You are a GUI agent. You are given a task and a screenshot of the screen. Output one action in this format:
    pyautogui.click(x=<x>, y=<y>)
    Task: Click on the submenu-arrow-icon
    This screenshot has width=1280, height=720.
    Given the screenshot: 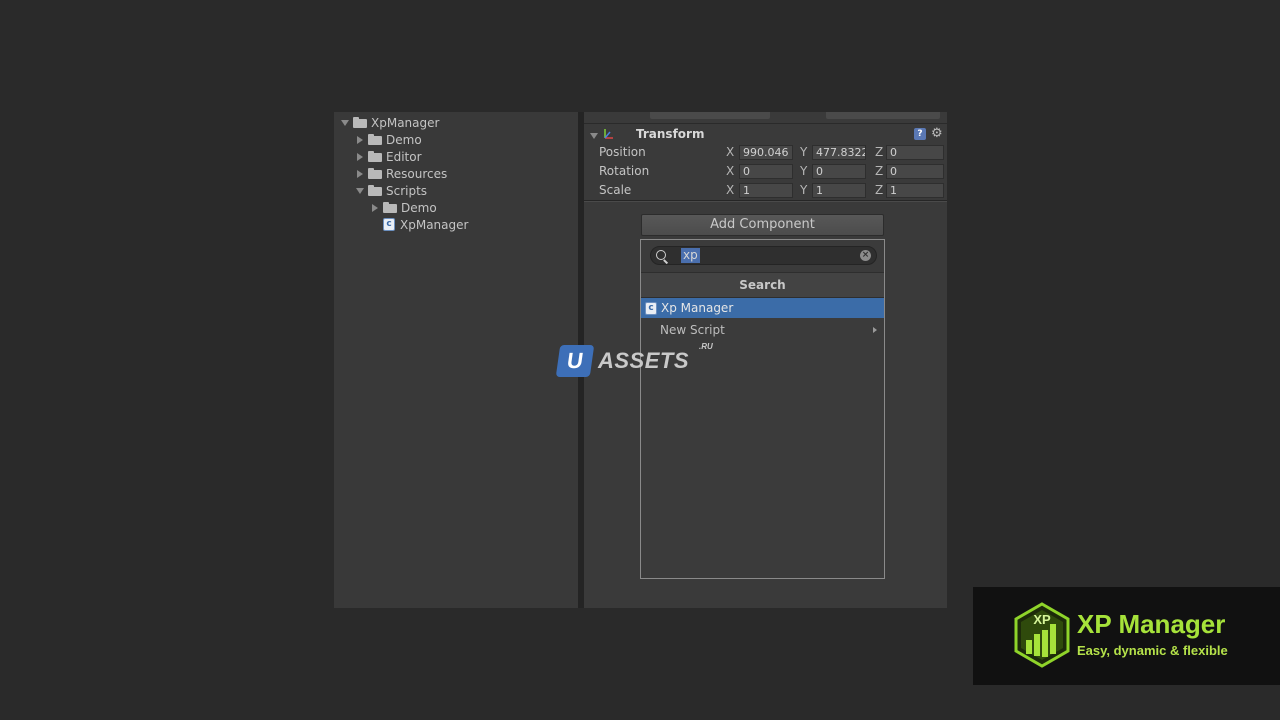 What is the action you would take?
    pyautogui.click(x=875, y=330)
    